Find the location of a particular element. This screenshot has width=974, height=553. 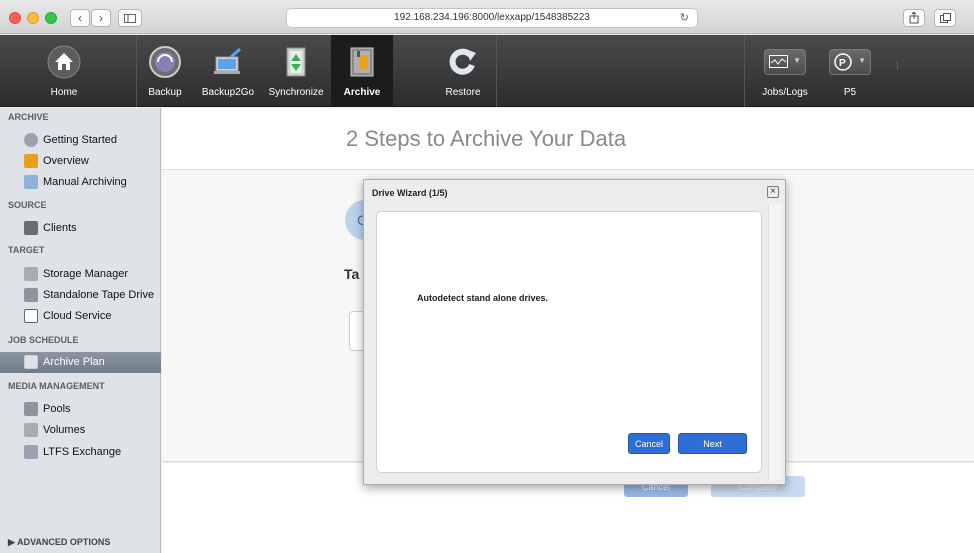

manual-archiving-icon is located at coordinates (31, 182).